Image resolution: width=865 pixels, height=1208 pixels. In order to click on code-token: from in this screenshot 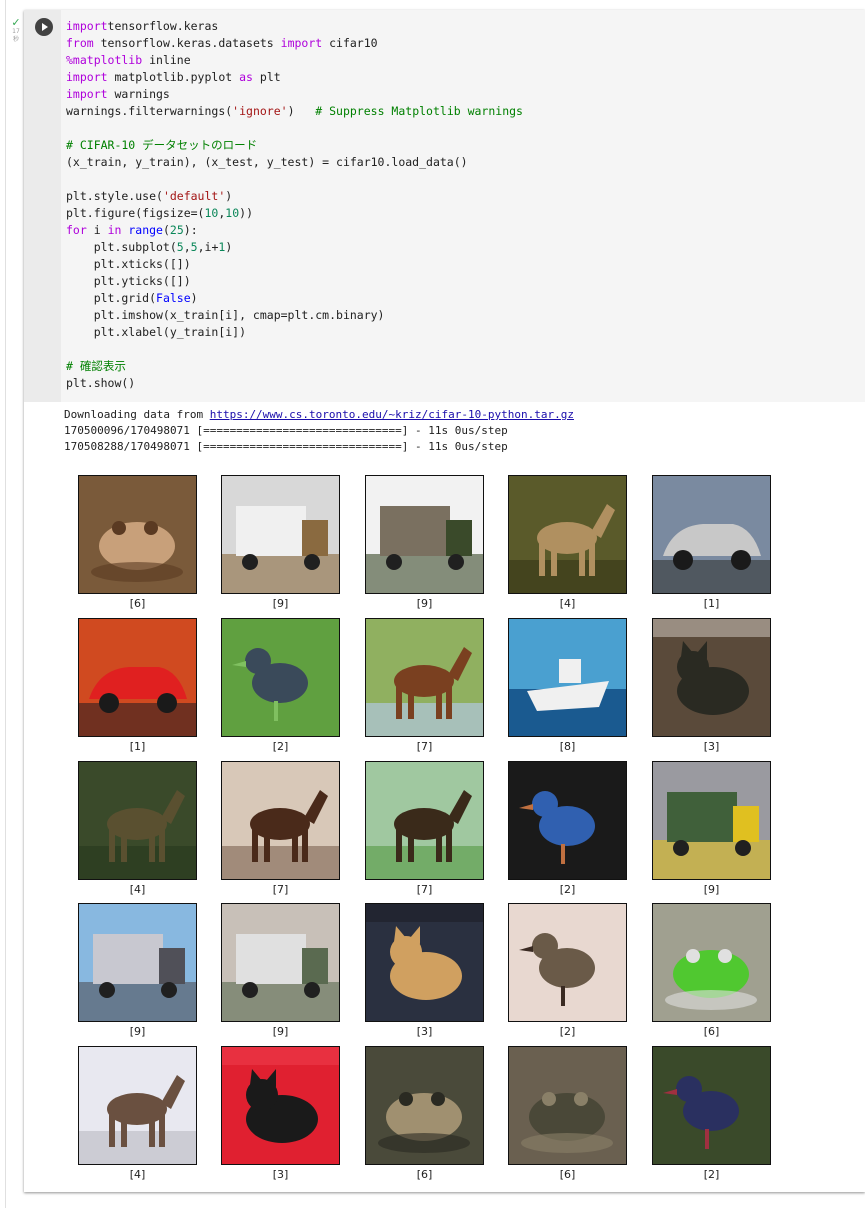, I will do `click(80, 43)`.